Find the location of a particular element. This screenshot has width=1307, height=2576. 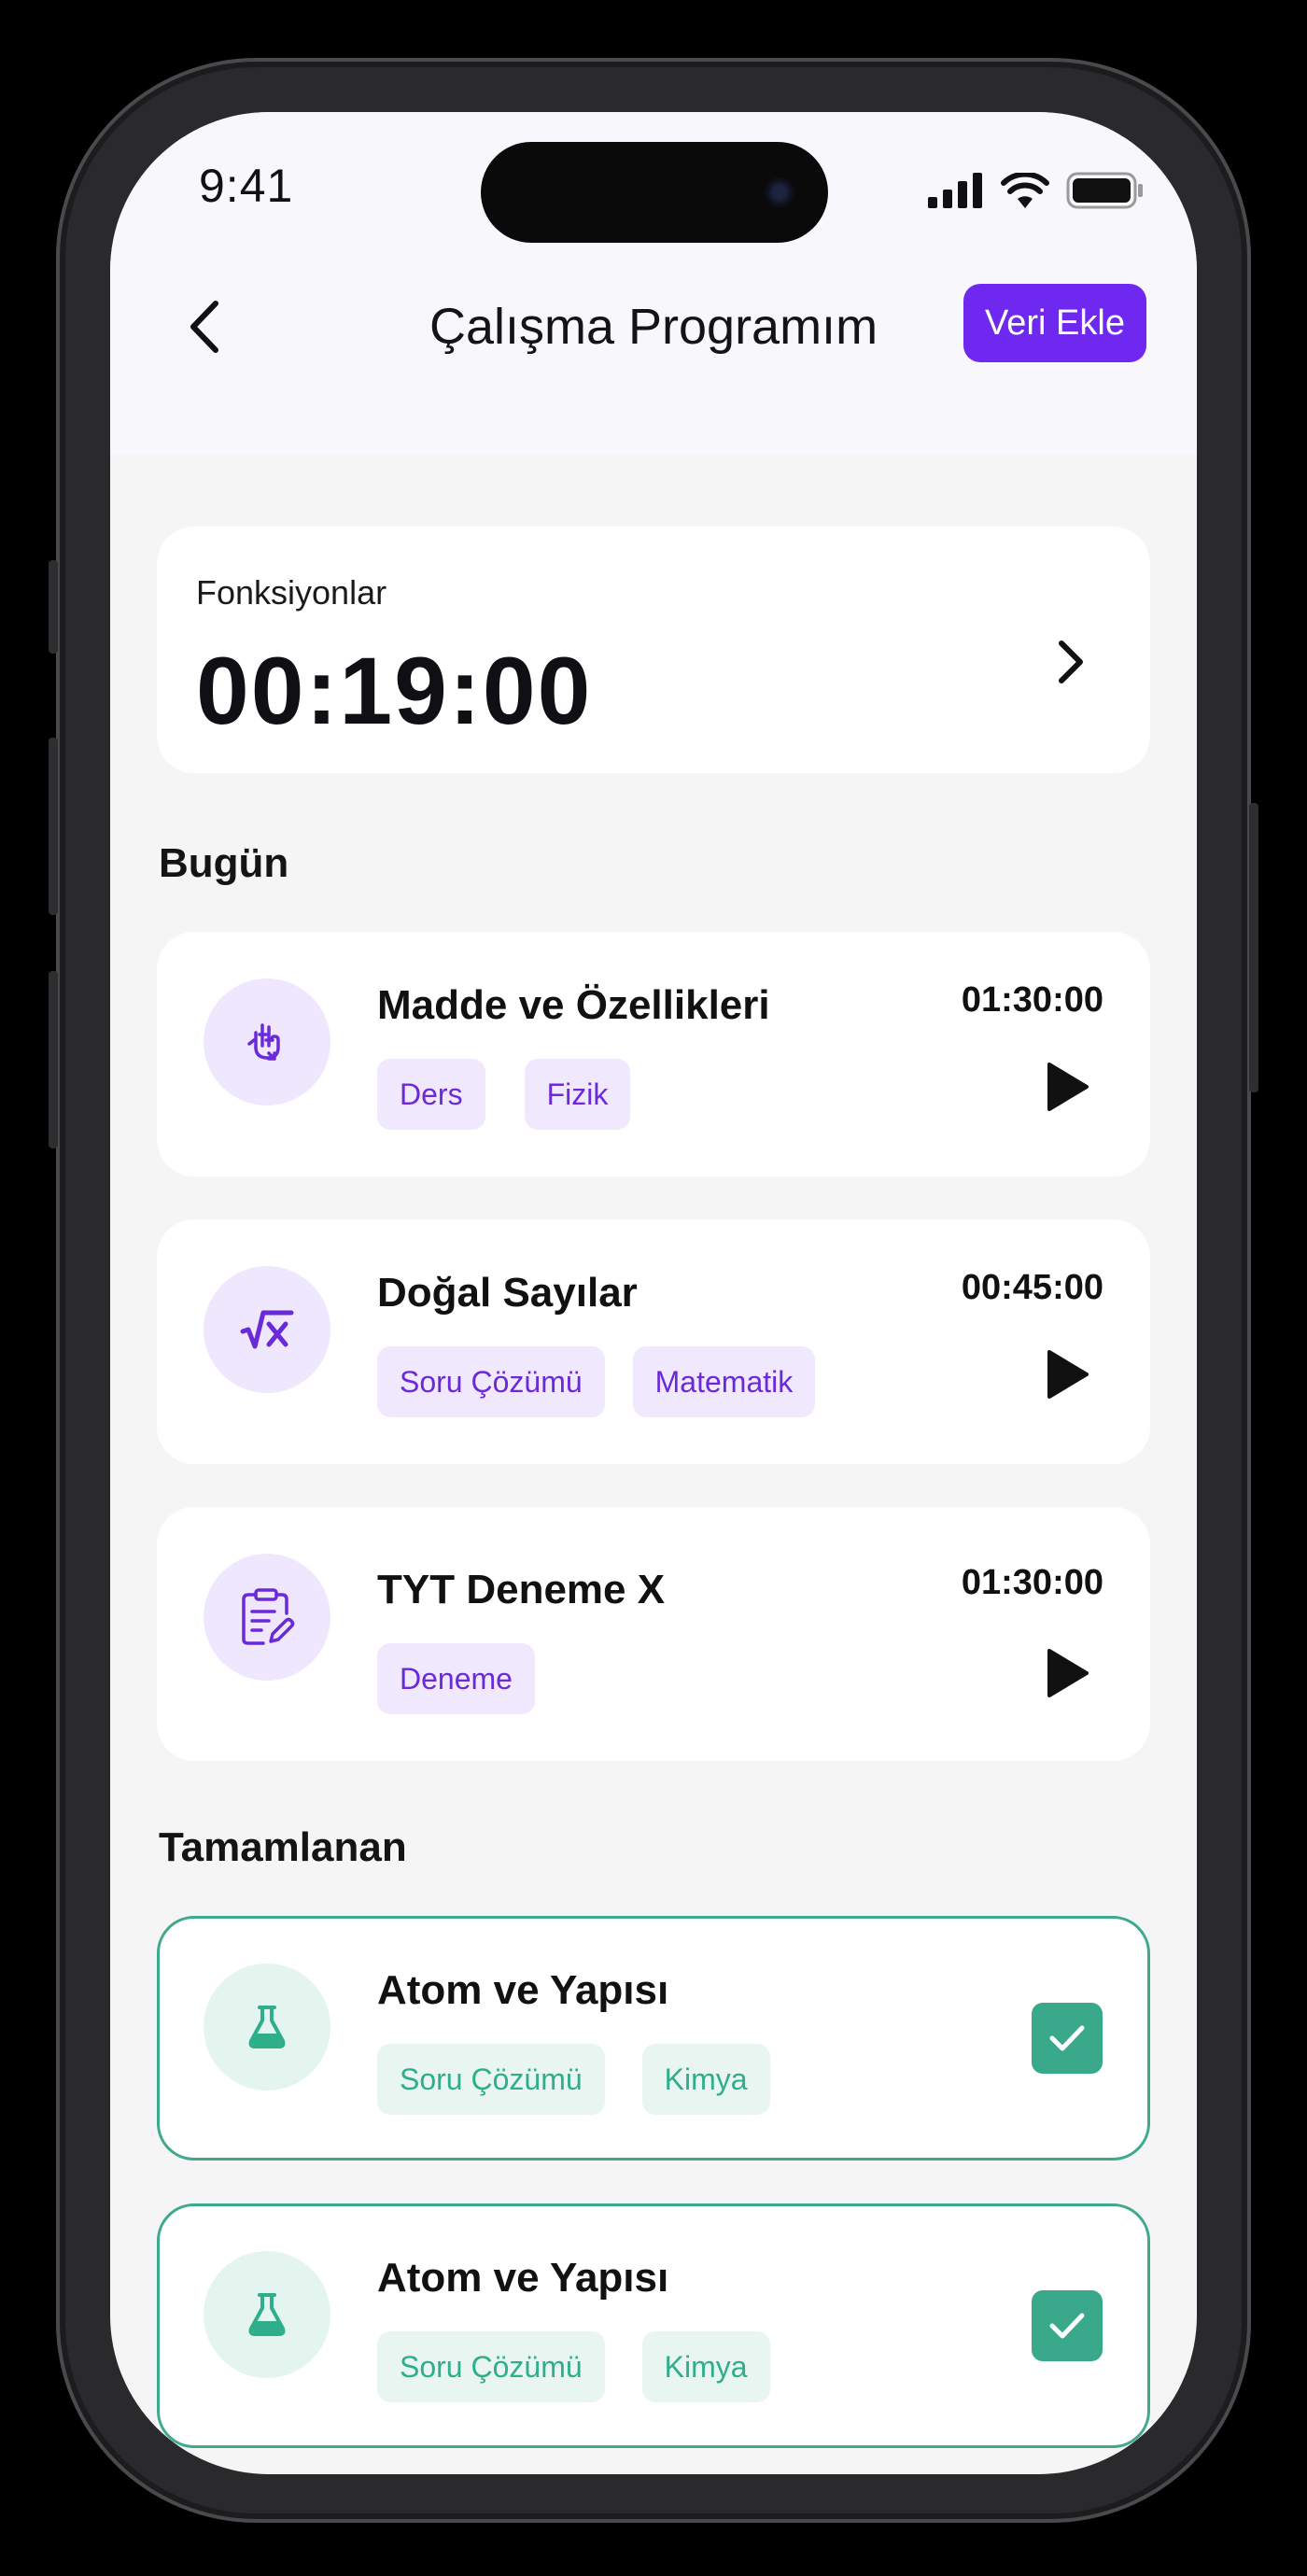

section-title-today: Bugün is located at coordinates (224, 863).